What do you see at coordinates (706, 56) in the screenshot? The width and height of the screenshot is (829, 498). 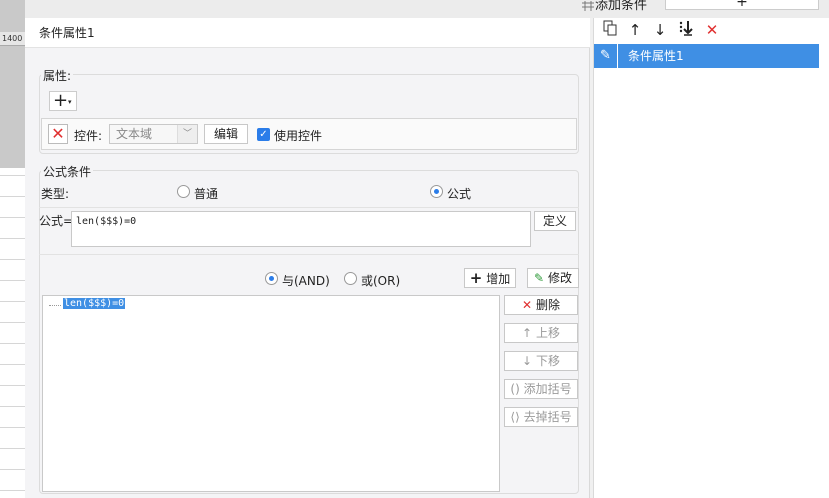 I see `list-item: ✎ 条件属性1` at bounding box center [706, 56].